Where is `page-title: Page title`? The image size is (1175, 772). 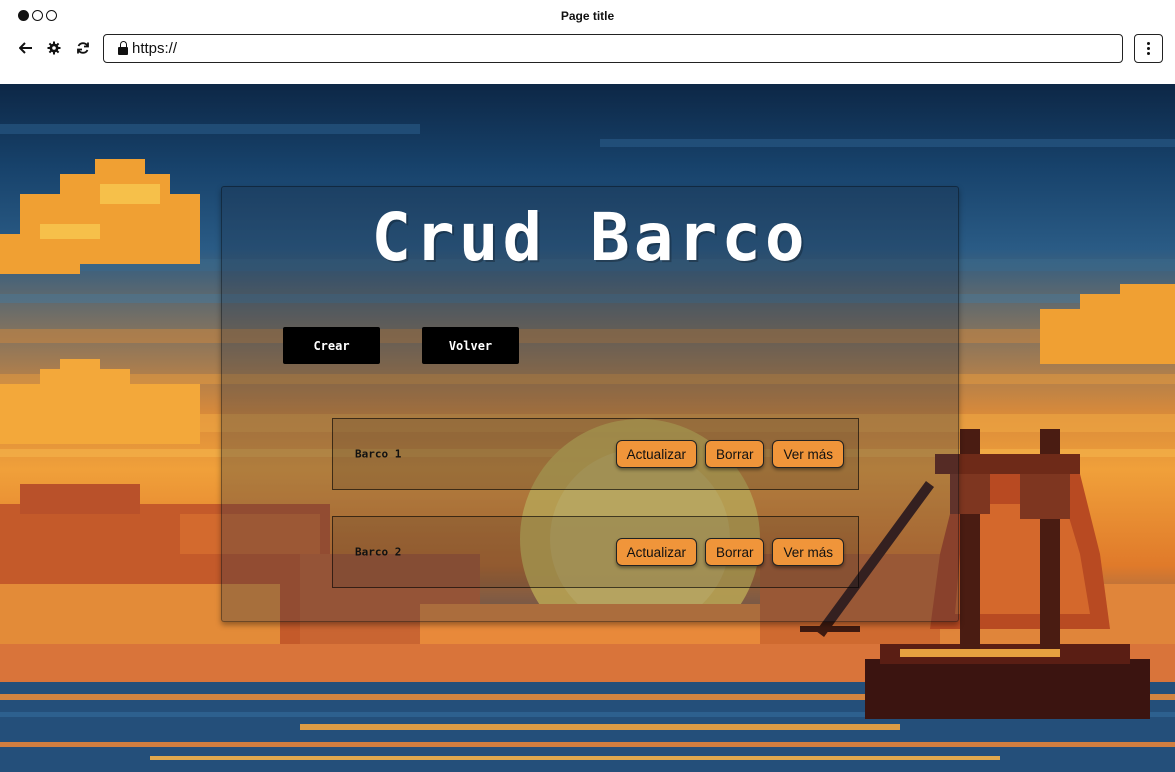
page-title: Page title is located at coordinates (587, 16).